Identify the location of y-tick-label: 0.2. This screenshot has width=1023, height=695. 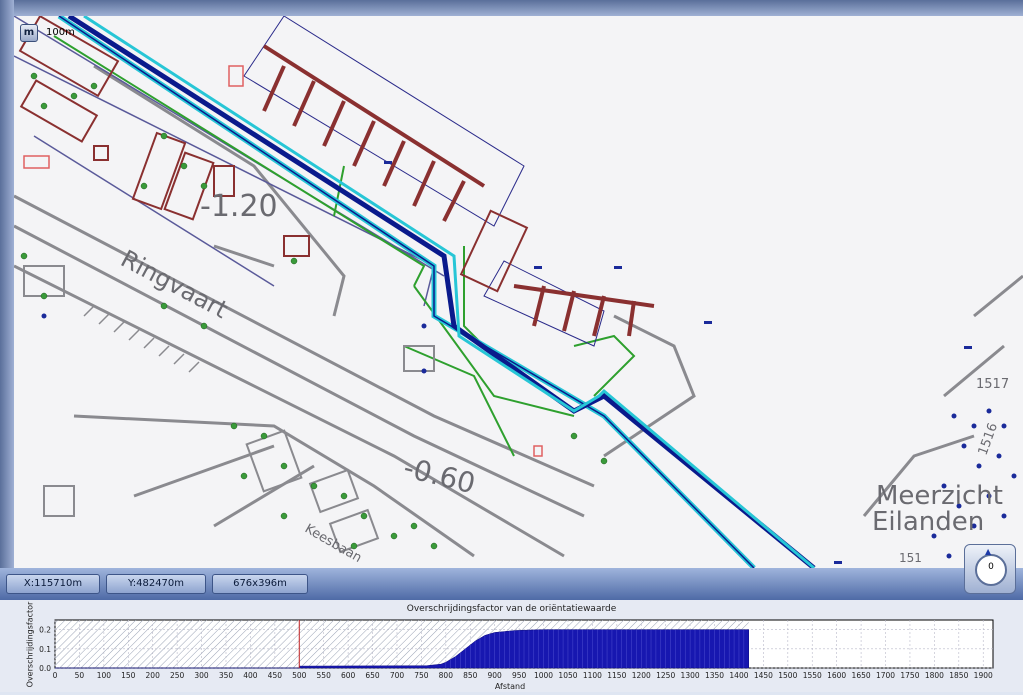
(45, 630).